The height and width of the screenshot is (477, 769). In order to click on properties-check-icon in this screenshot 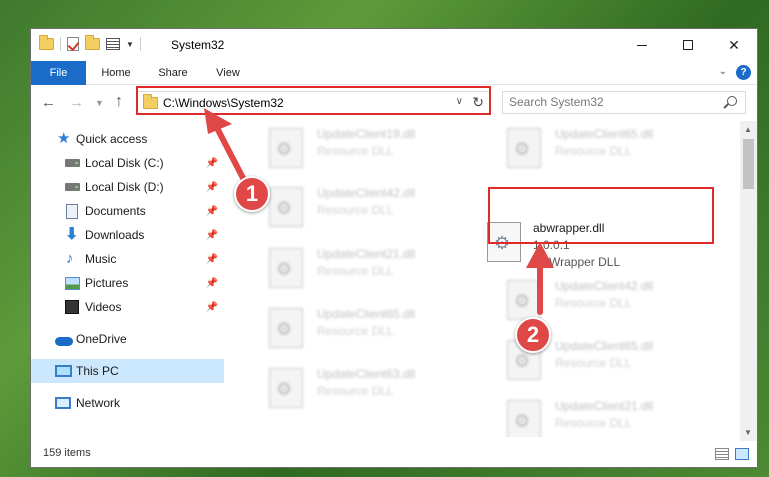, I will do `click(73, 44)`.